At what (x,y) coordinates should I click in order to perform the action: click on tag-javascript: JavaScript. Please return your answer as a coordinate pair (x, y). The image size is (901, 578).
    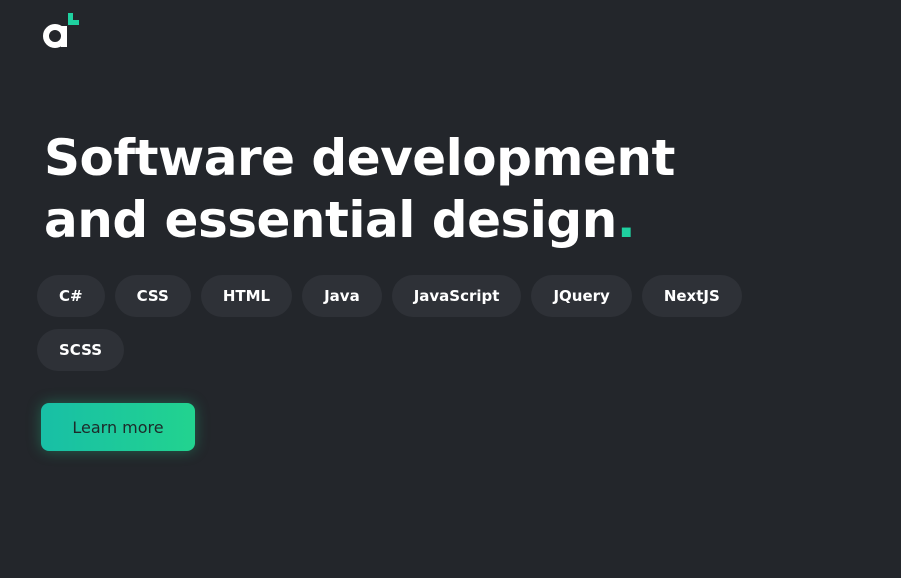
    Looking at the image, I should click on (456, 296).